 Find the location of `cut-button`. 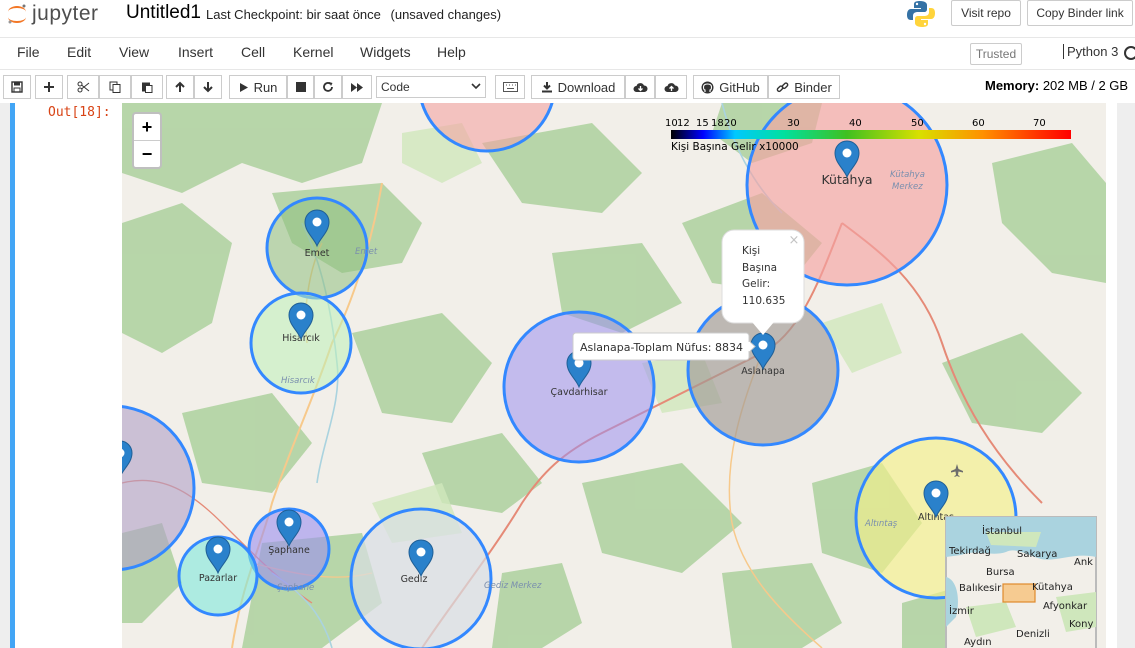

cut-button is located at coordinates (83, 87).